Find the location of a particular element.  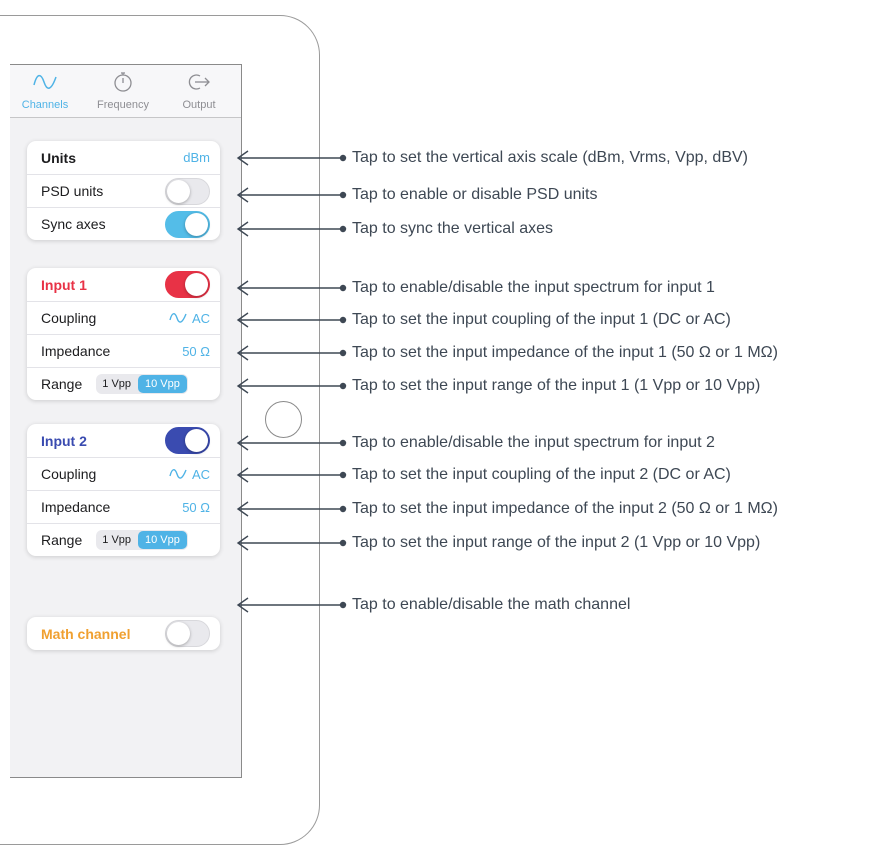

units-value: dBm is located at coordinates (196, 157).